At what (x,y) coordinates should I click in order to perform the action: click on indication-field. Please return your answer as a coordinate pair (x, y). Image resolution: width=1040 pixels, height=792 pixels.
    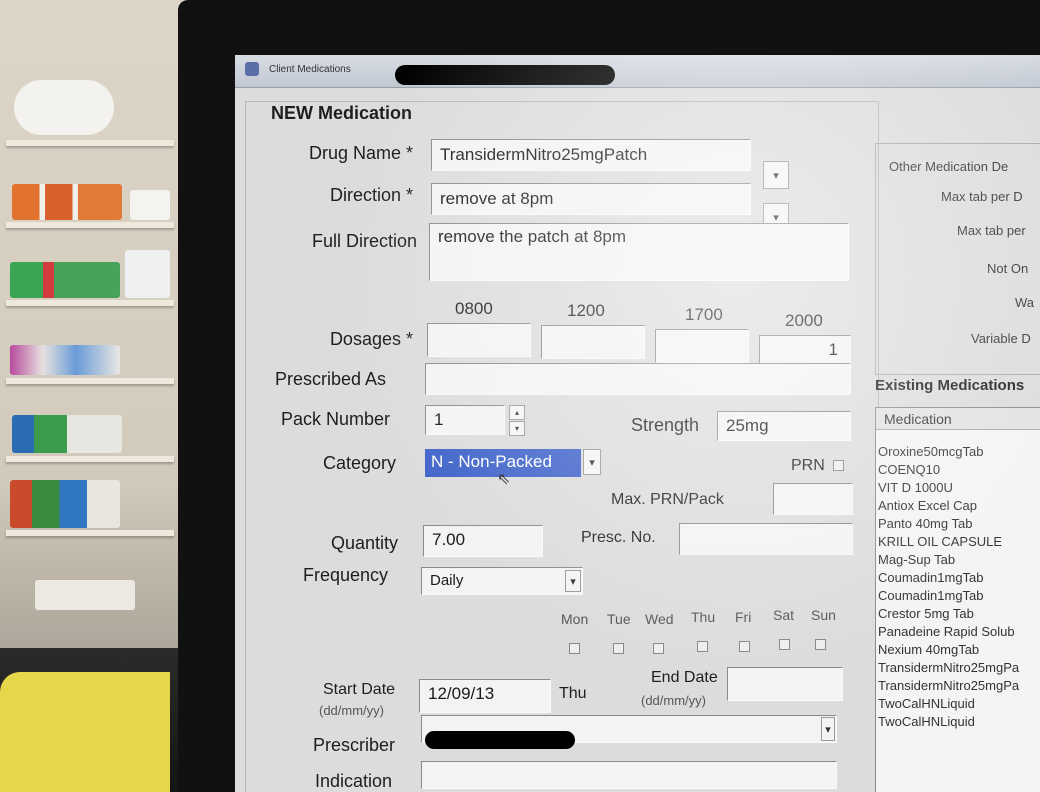
    Looking at the image, I should click on (629, 775).